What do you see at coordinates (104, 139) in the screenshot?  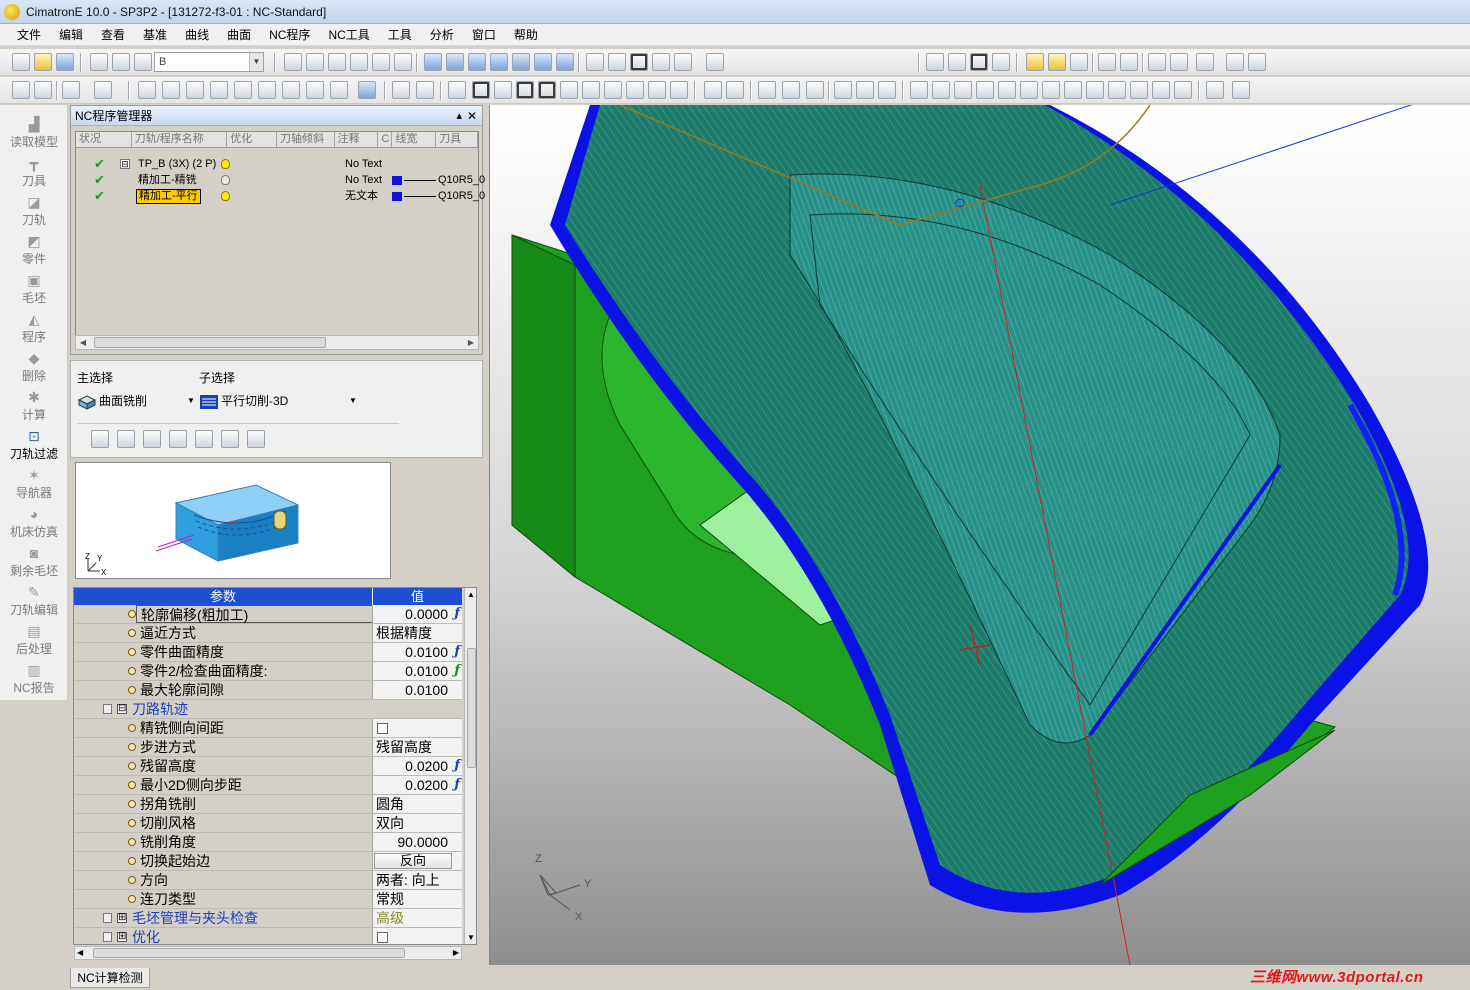 I see `col-status: 状况` at bounding box center [104, 139].